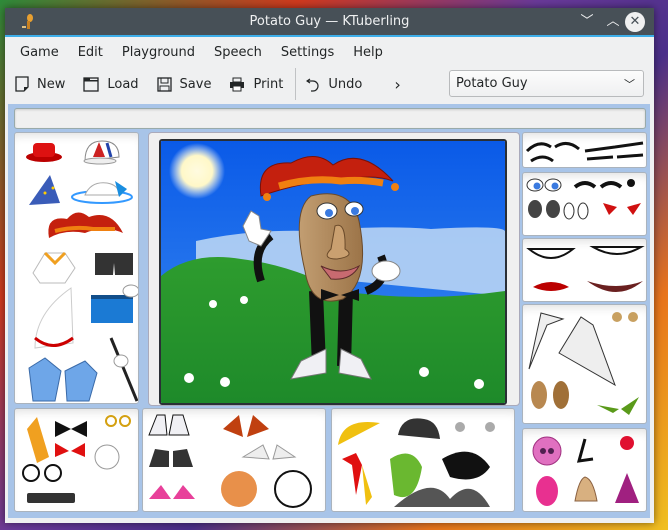  I want to click on load-label: Load, so click(123, 84).